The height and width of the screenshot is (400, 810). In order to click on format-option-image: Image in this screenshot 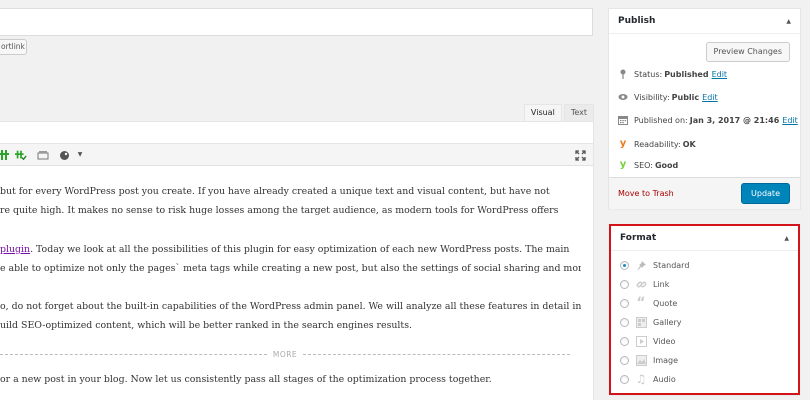, I will do `click(649, 360)`.